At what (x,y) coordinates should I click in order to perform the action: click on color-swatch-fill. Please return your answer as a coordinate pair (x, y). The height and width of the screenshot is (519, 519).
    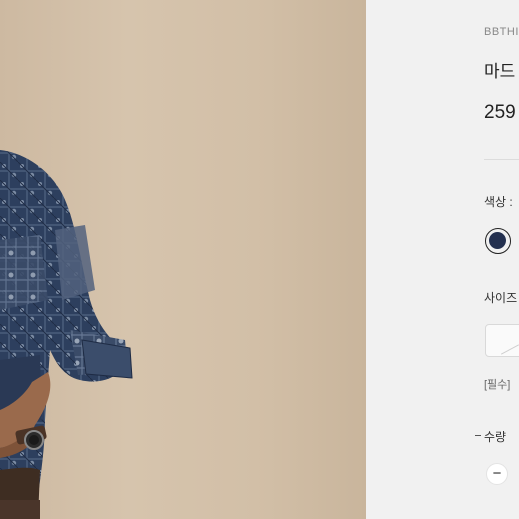
    Looking at the image, I should click on (497, 240).